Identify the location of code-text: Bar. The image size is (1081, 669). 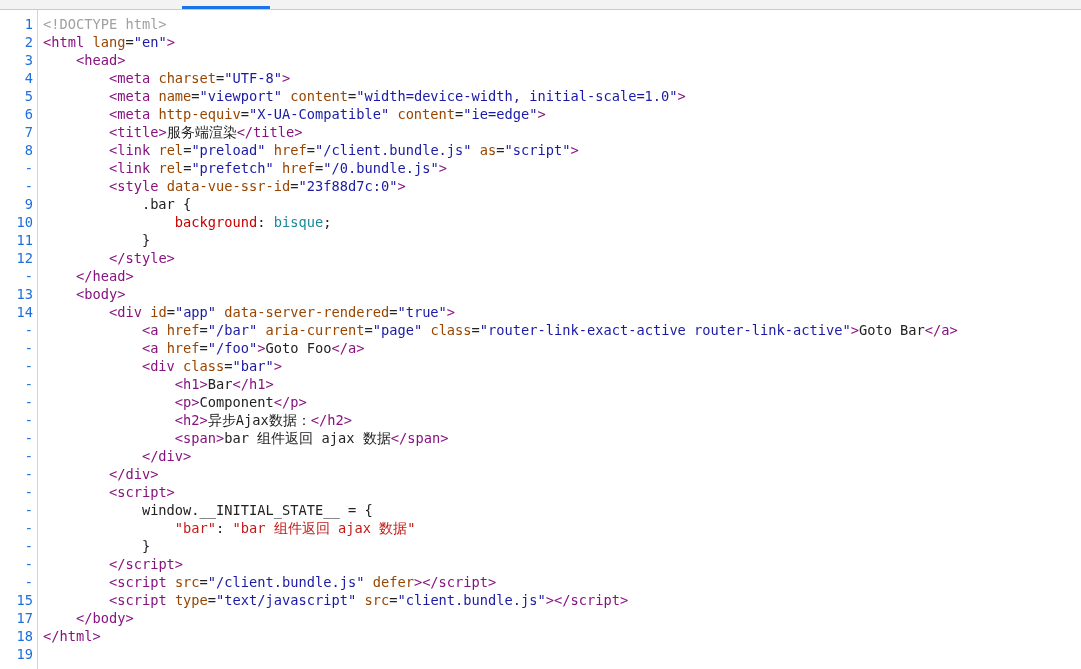
(220, 384).